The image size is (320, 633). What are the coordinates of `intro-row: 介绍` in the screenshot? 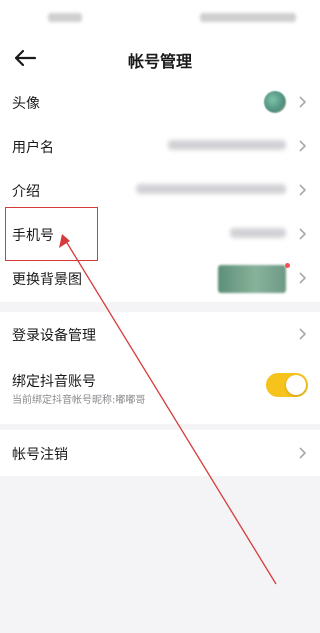 It's located at (160, 190).